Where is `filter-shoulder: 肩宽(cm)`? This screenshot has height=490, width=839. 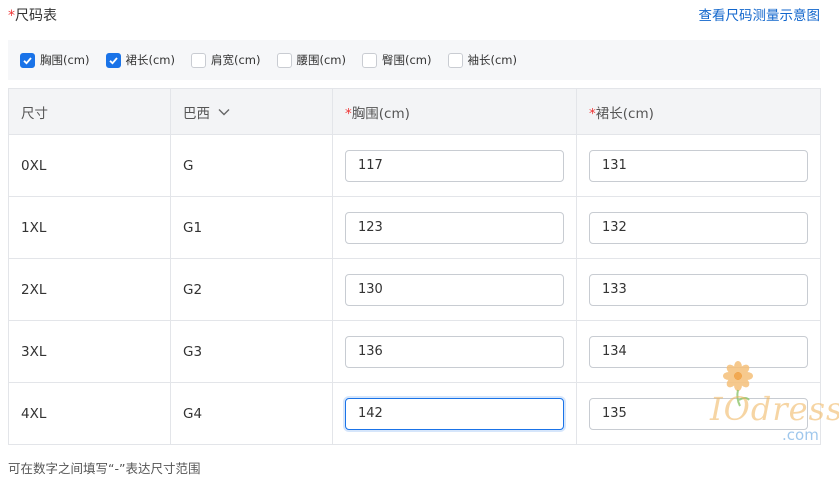
filter-shoulder: 肩宽(cm) is located at coordinates (226, 60).